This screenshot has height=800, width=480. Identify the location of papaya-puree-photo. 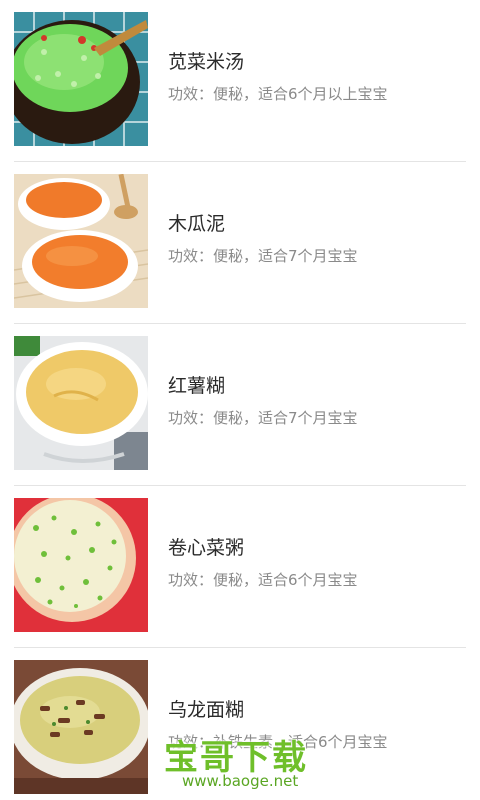
(81, 241).